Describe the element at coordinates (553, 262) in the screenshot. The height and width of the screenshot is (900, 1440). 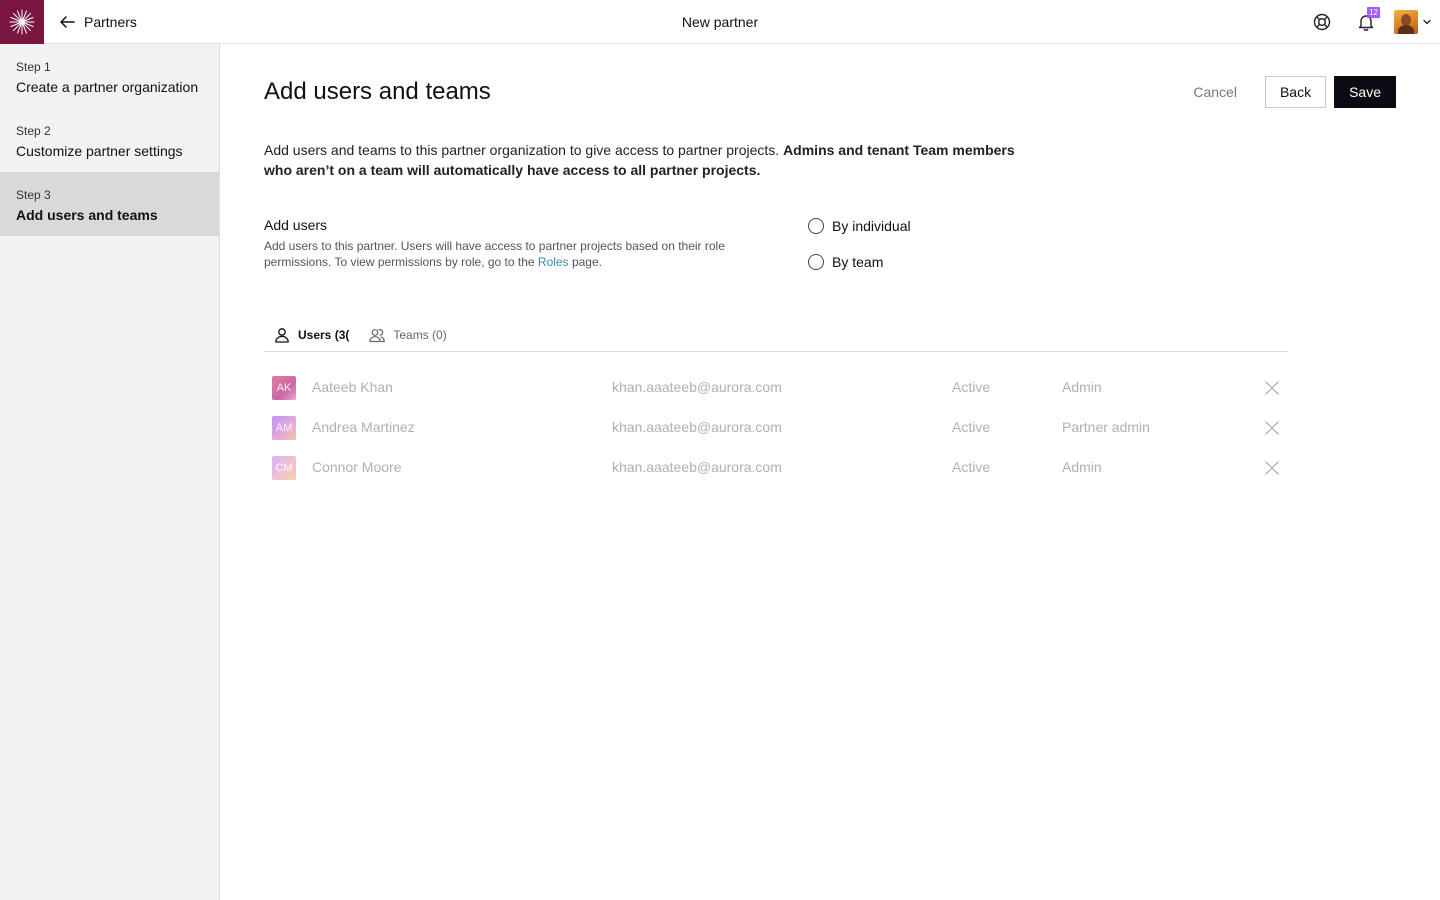
I see `roles-link: Roles` at that location.